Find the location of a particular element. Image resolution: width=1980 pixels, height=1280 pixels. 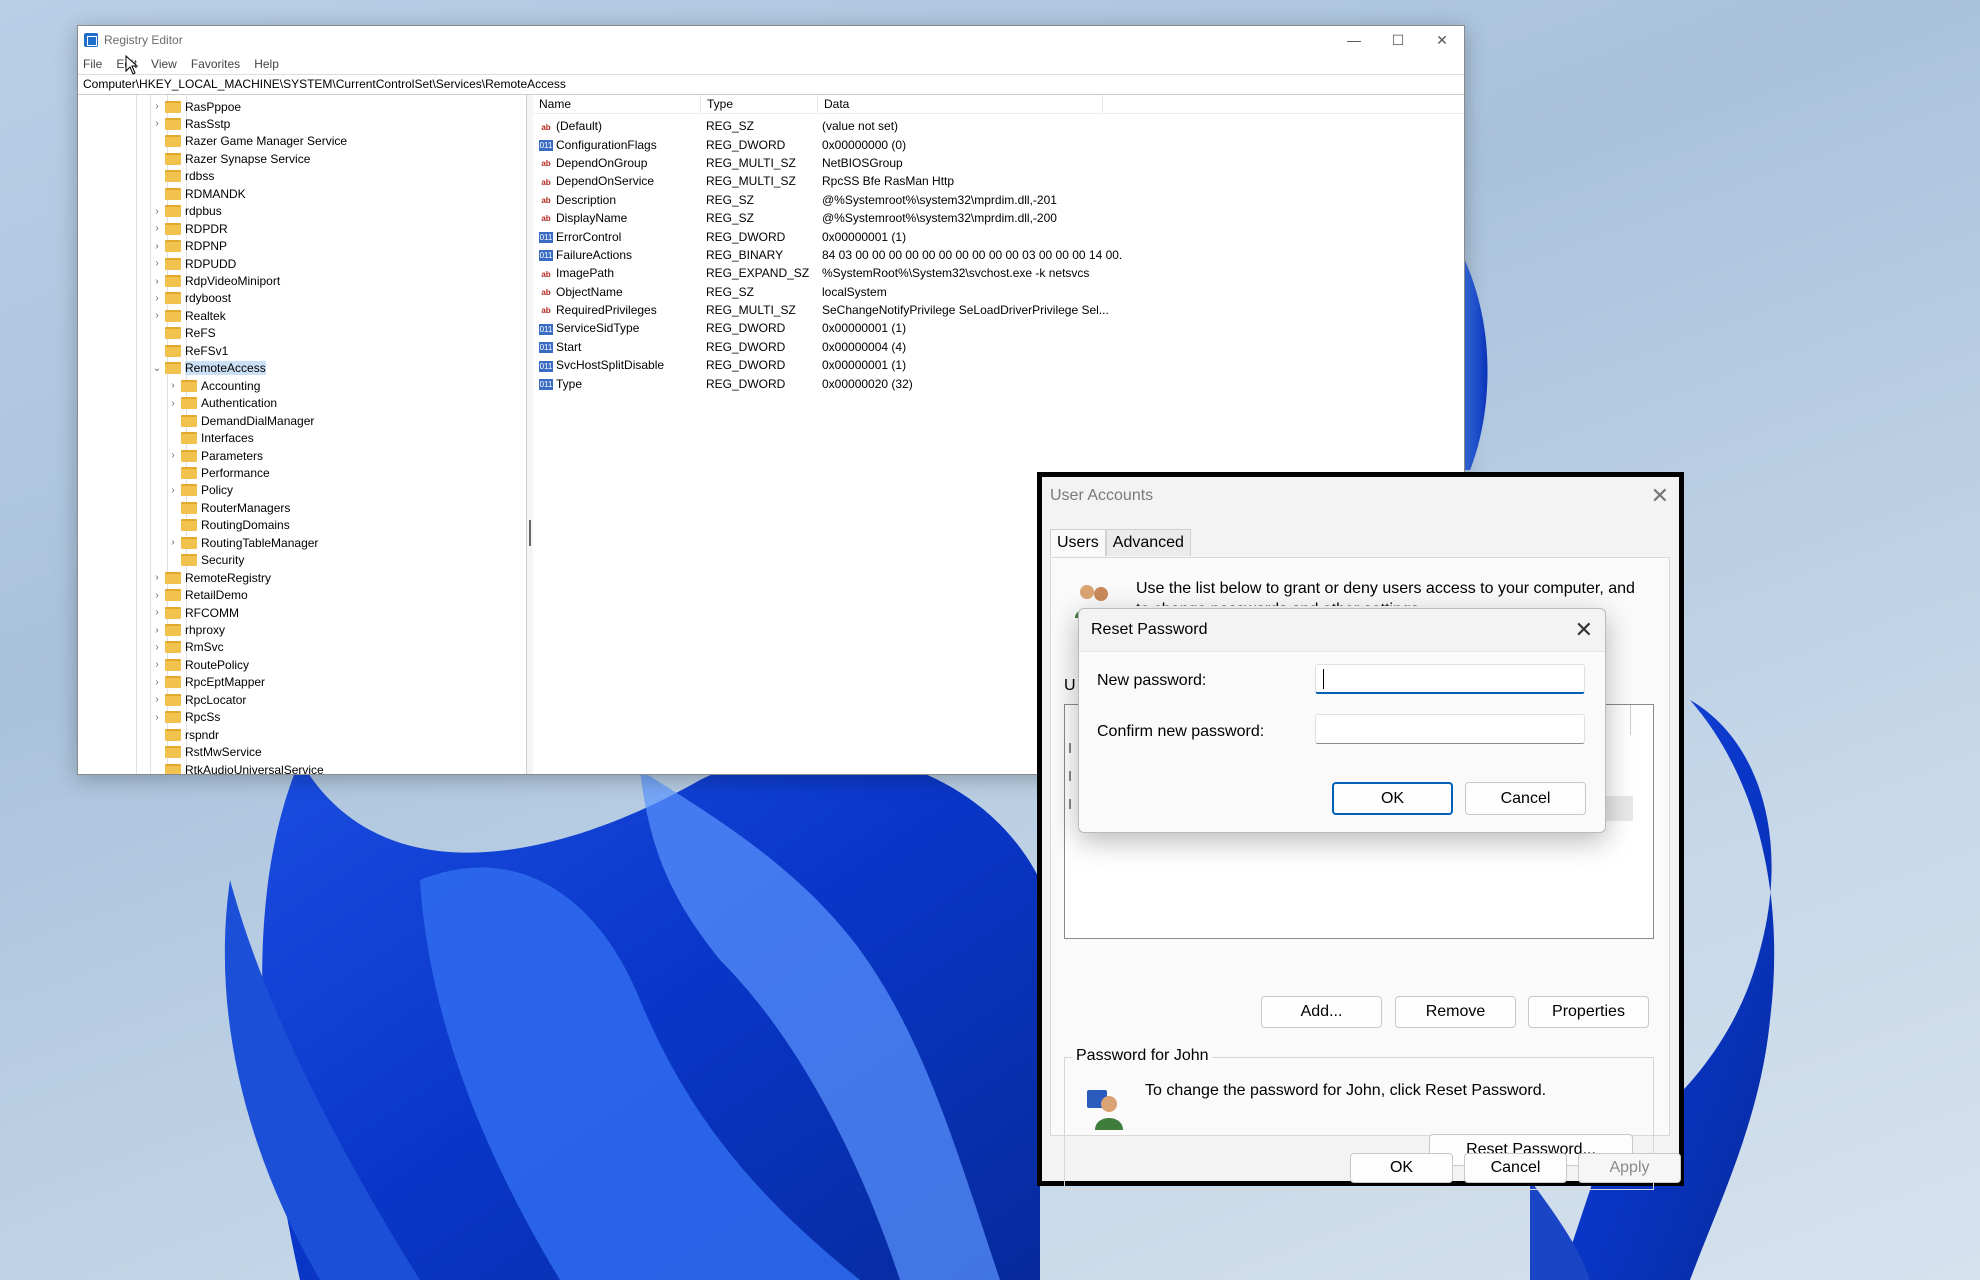

value-row: 011 ServiceSidType REG_DWORD 0x00000001 (1) is located at coordinates (998, 328).